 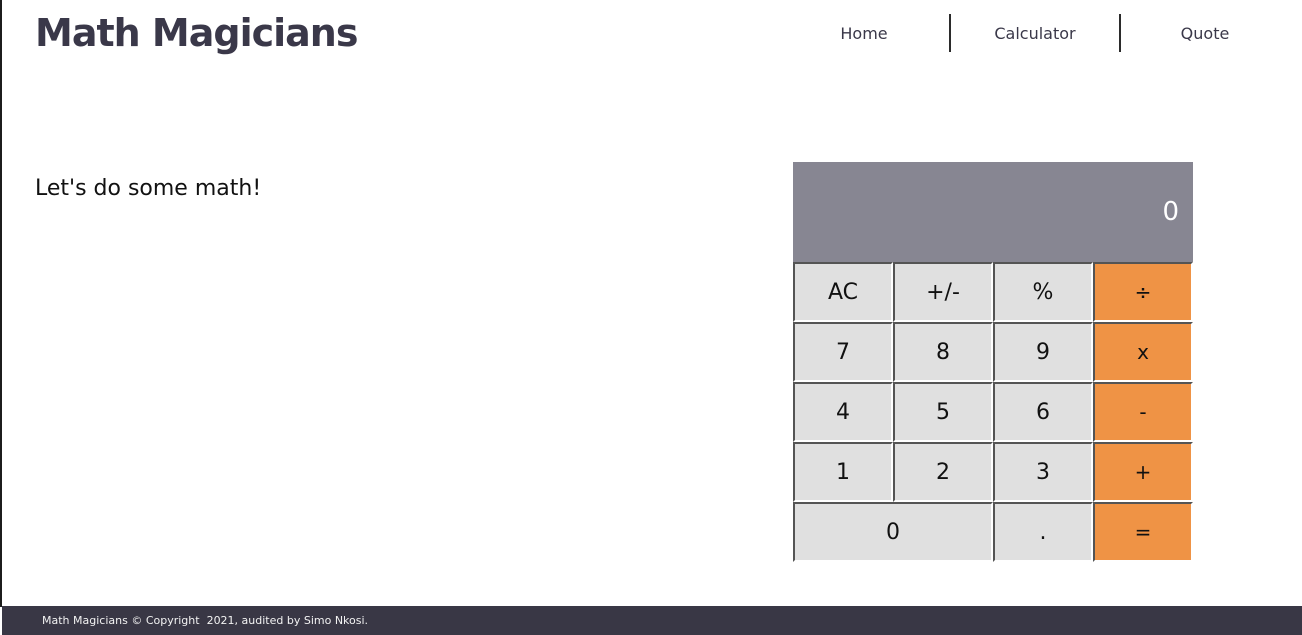 I want to click on nav-link-quote: Quote, so click(x=1204, y=33).